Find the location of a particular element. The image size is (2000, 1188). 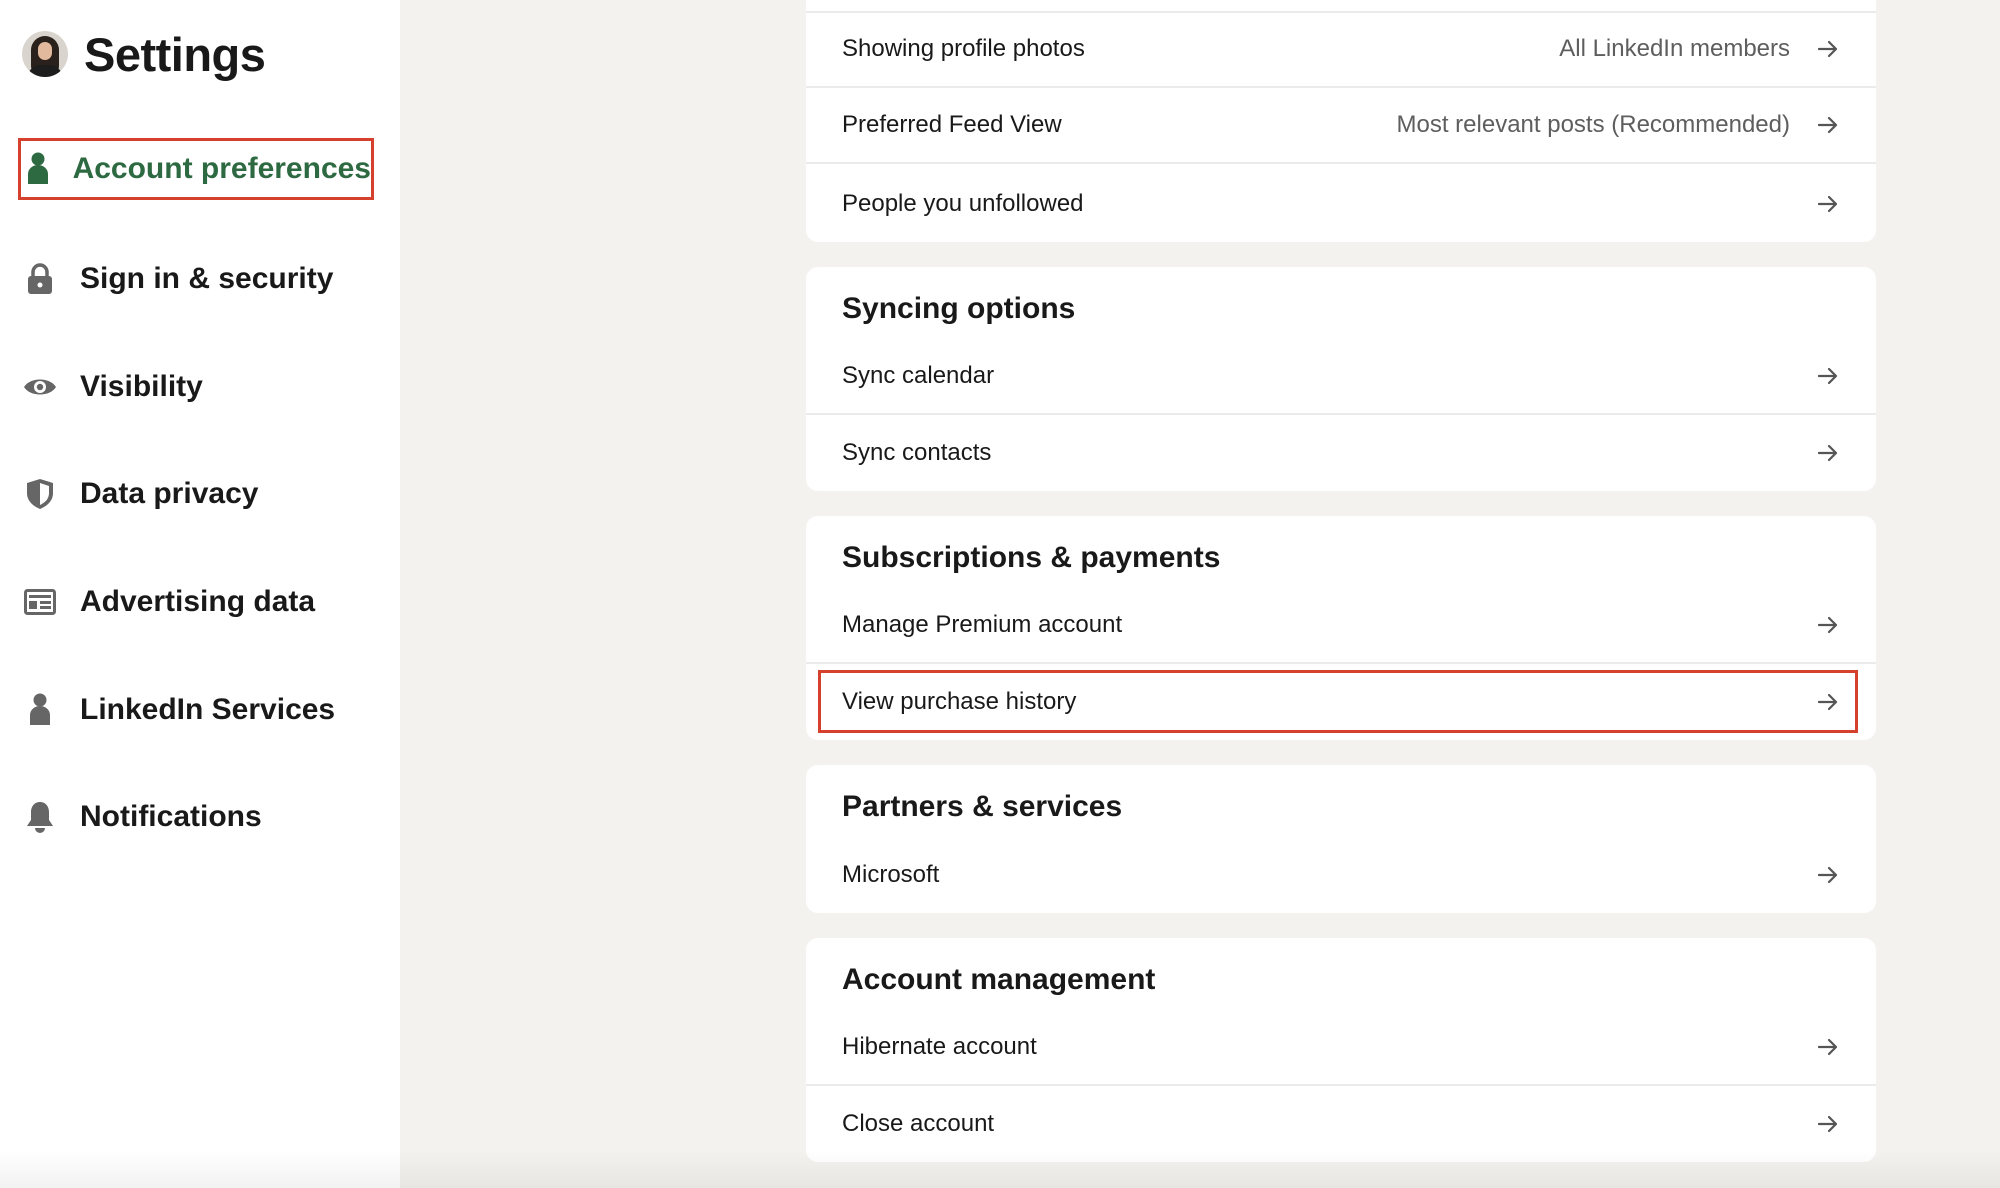

sidebar-item-label: Account preferences is located at coordinates (221, 168).